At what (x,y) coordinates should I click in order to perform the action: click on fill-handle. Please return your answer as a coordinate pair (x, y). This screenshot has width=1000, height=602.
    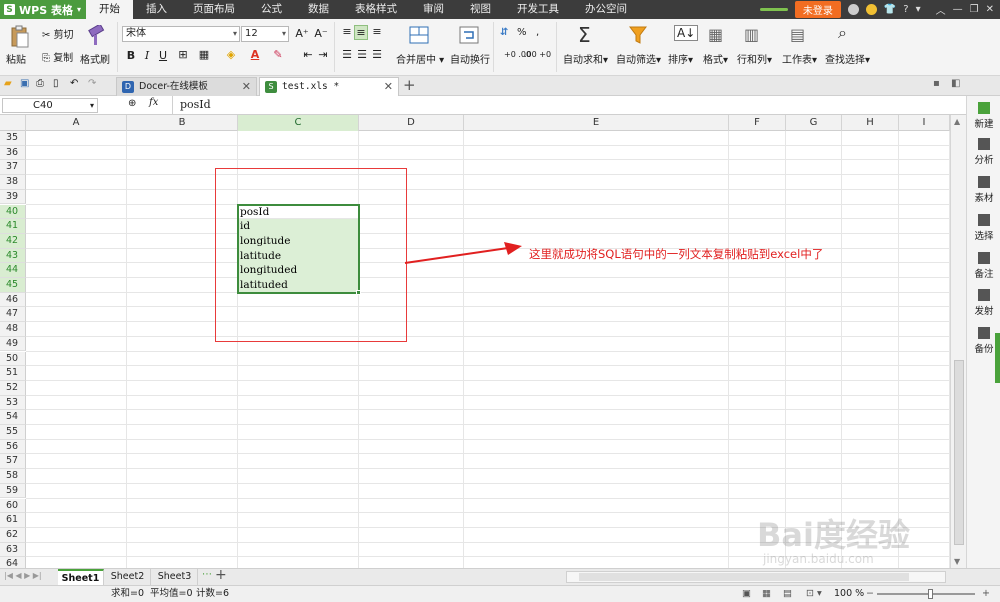
    Looking at the image, I should click on (358, 292).